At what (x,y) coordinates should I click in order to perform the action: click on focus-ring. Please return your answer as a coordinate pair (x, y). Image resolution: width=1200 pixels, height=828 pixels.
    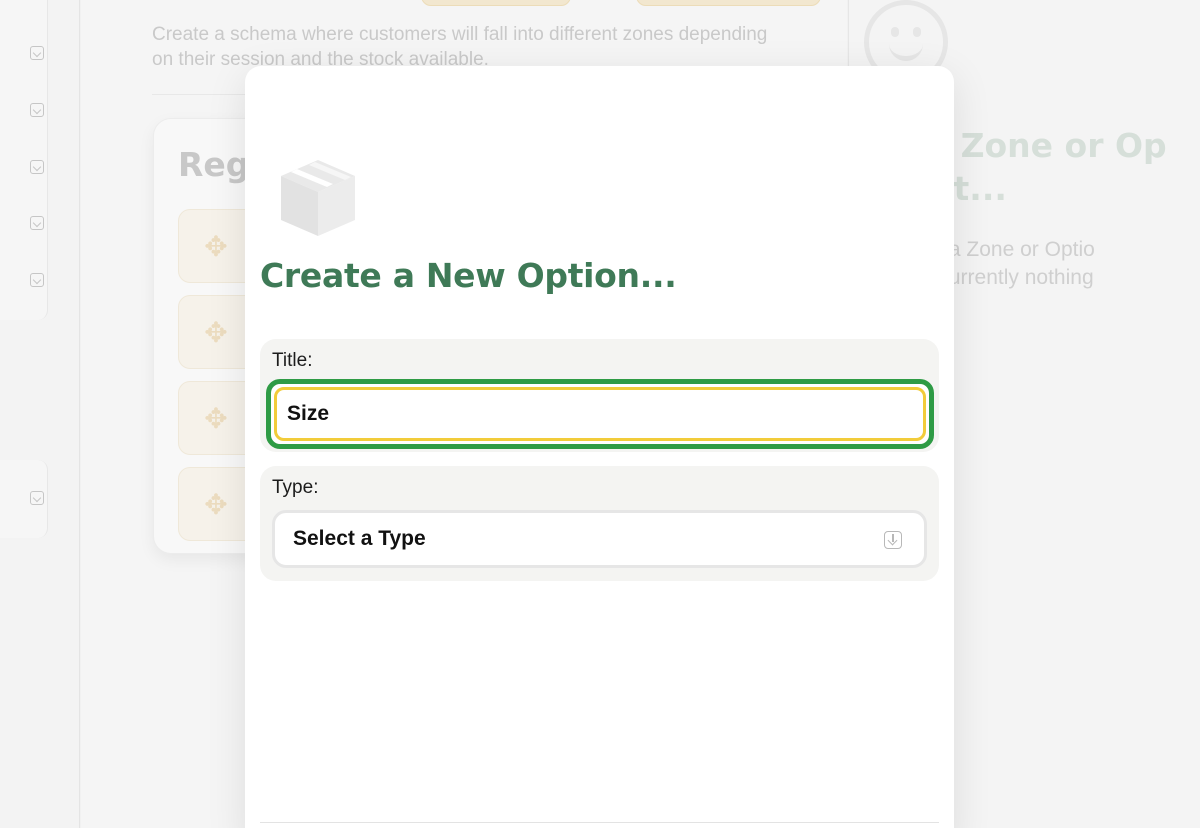
    Looking at the image, I should click on (600, 414).